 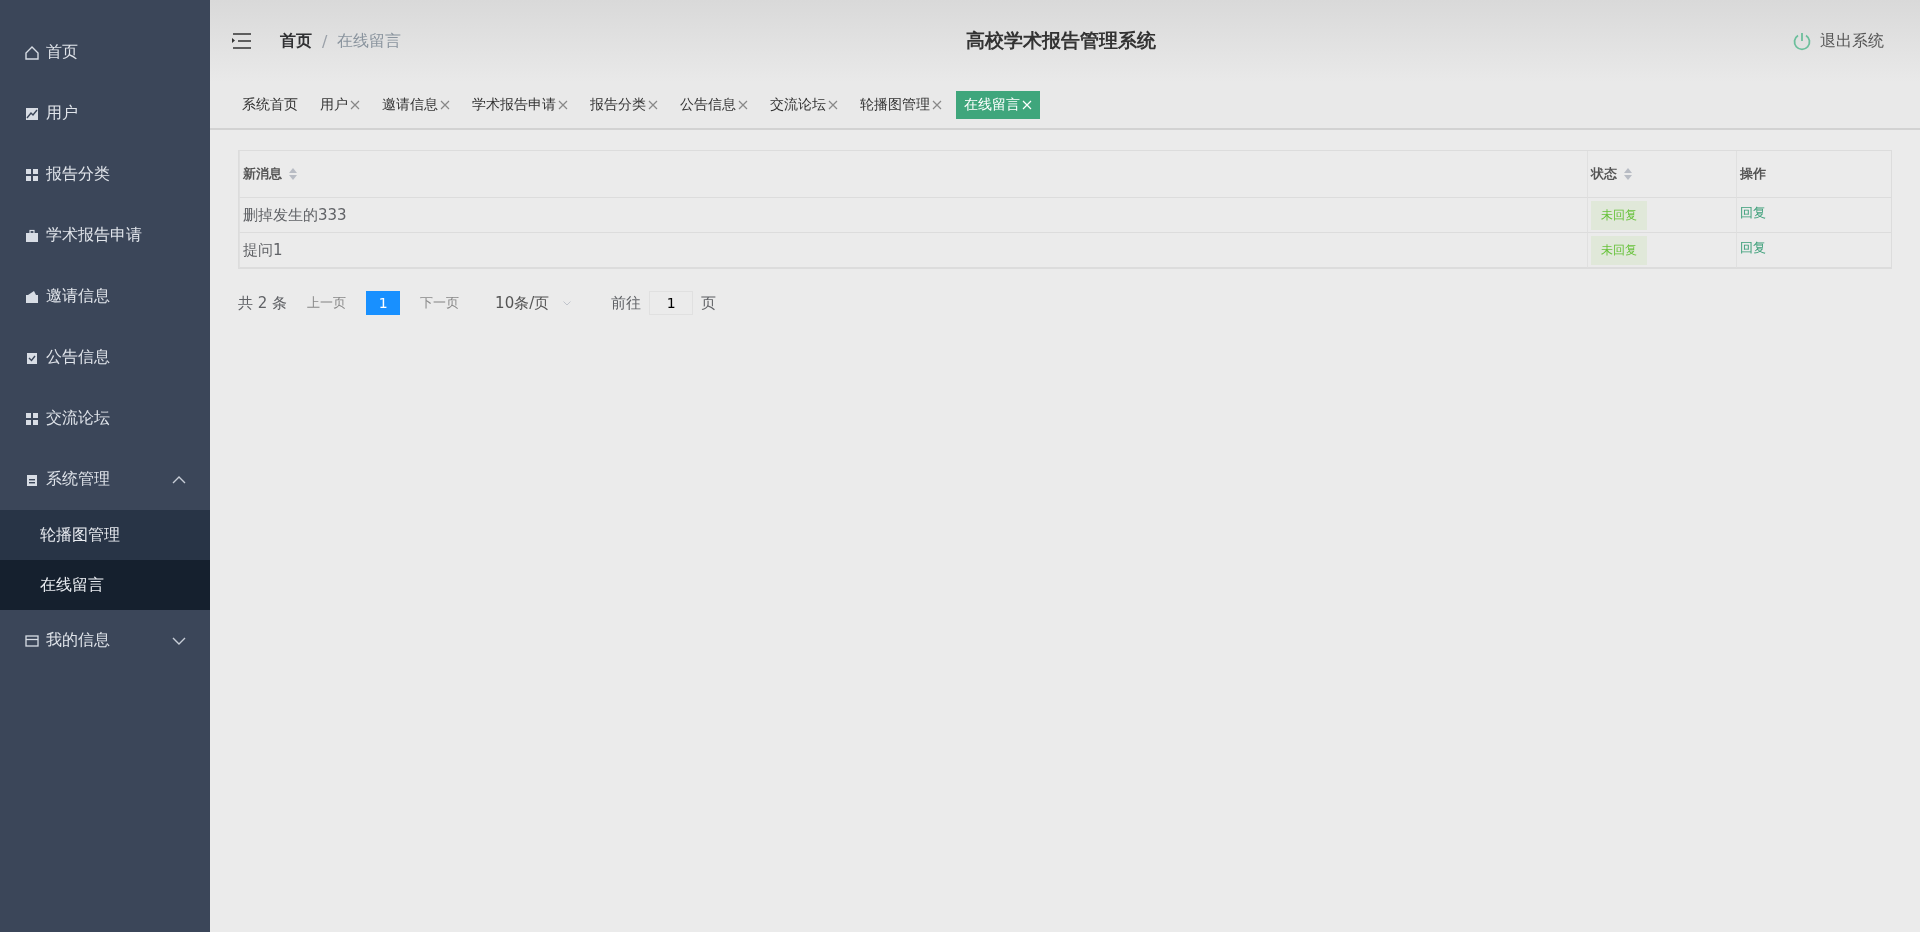 What do you see at coordinates (270, 105) in the screenshot?
I see `page-tab: 系统首页` at bounding box center [270, 105].